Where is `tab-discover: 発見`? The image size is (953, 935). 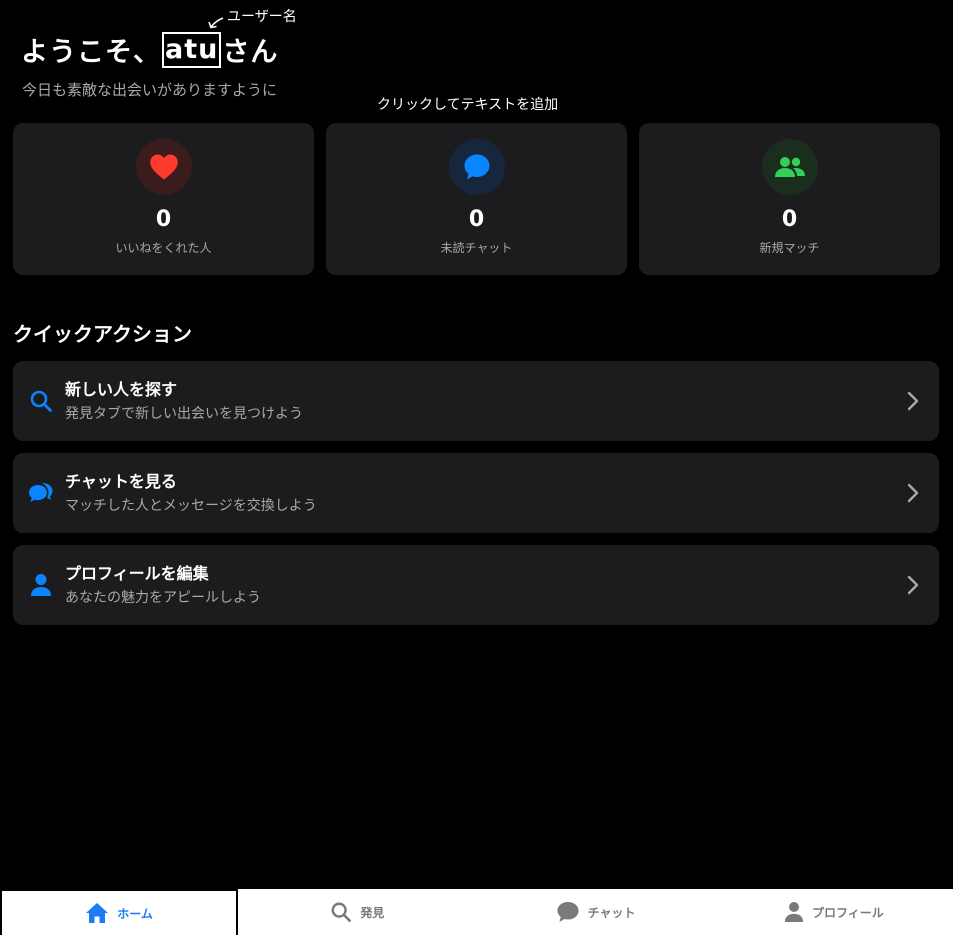 tab-discover: 発見 is located at coordinates (357, 912).